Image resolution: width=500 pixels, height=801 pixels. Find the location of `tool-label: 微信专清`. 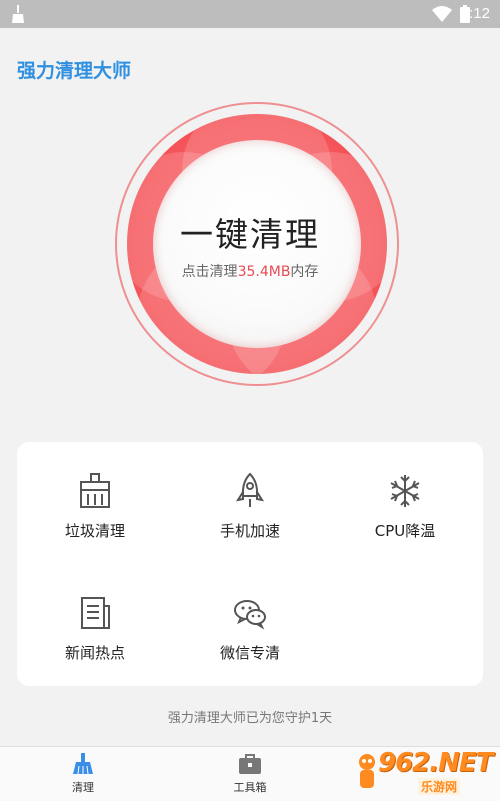

tool-label: 微信专清 is located at coordinates (249, 653).